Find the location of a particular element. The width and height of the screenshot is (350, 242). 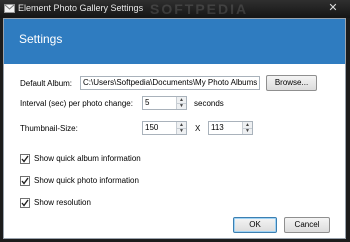

watermark-text: SOFTPEDIA is located at coordinates (199, 9).